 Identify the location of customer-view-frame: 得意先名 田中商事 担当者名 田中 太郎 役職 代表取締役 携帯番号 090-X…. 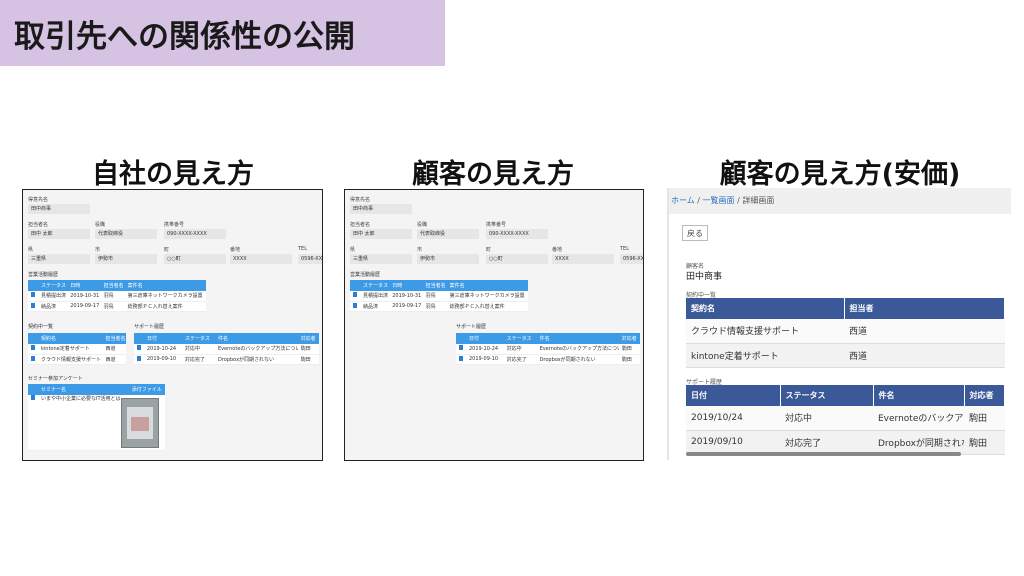
(494, 325).